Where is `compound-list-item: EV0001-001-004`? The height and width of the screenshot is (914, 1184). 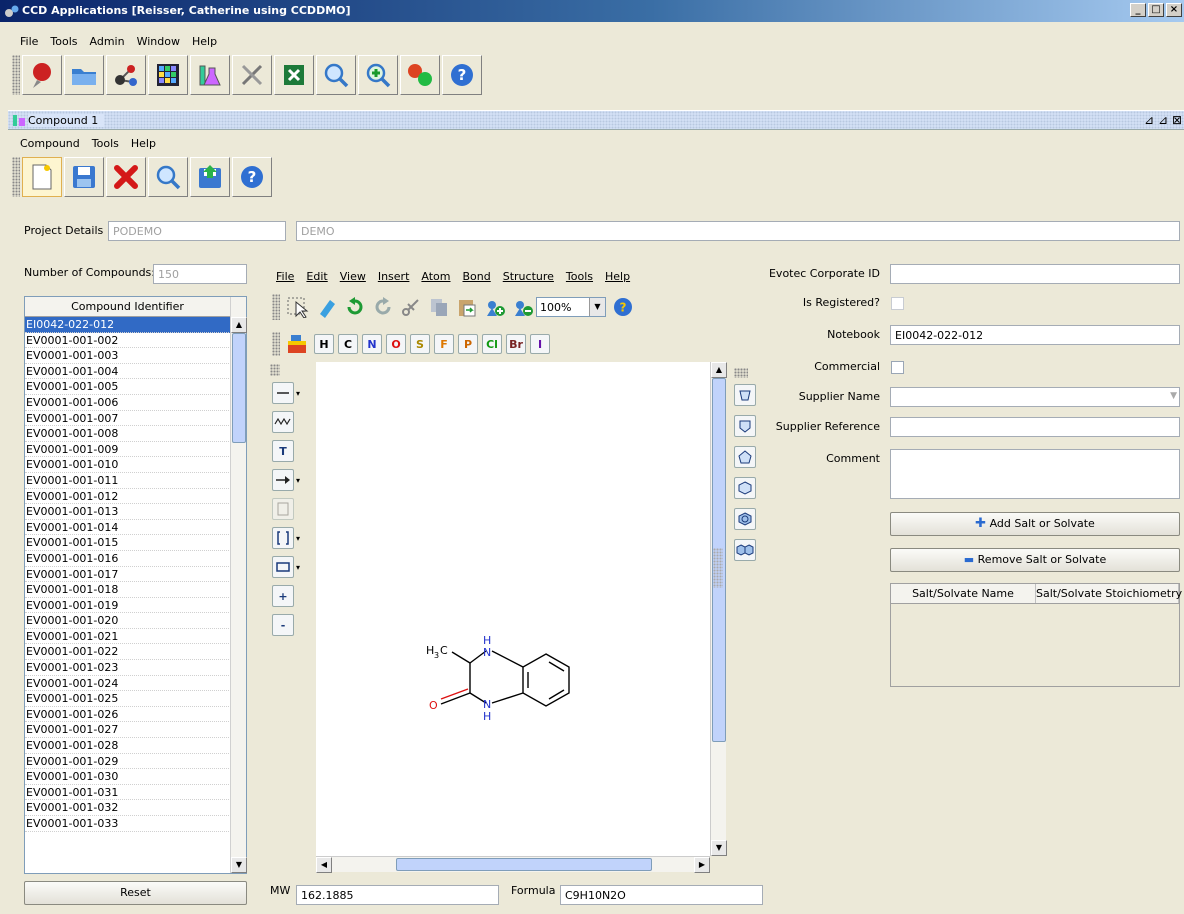
compound-list-item: EV0001-001-004 is located at coordinates (128, 372).